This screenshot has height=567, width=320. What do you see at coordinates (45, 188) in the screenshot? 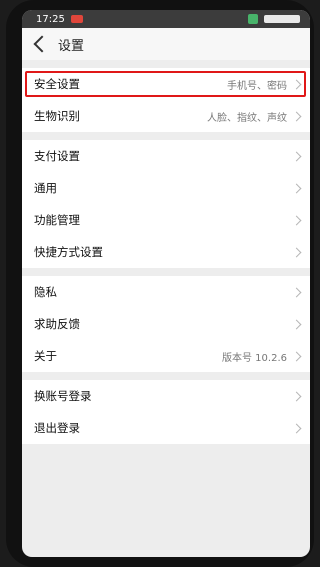
I see `row-label: 通用` at bounding box center [45, 188].